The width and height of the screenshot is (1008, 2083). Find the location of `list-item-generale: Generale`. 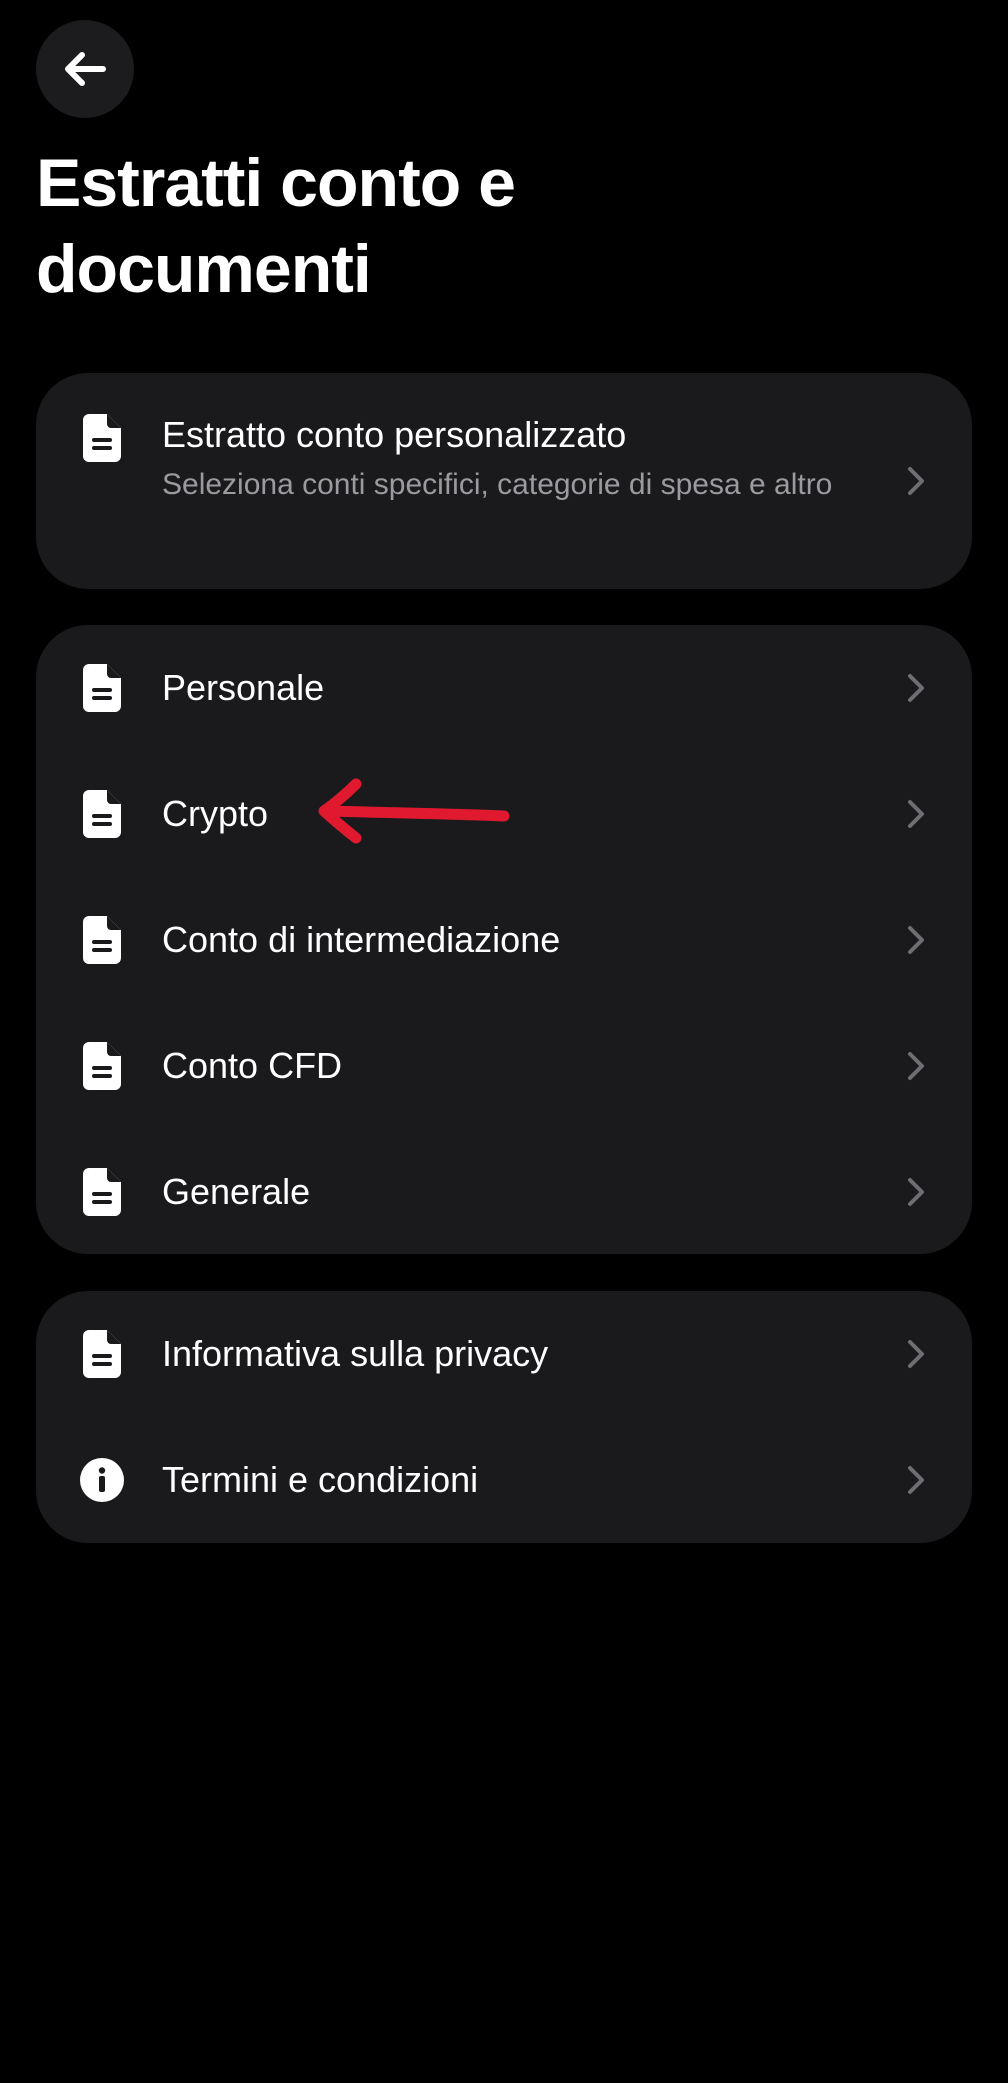

list-item-generale: Generale is located at coordinates (504, 1192).